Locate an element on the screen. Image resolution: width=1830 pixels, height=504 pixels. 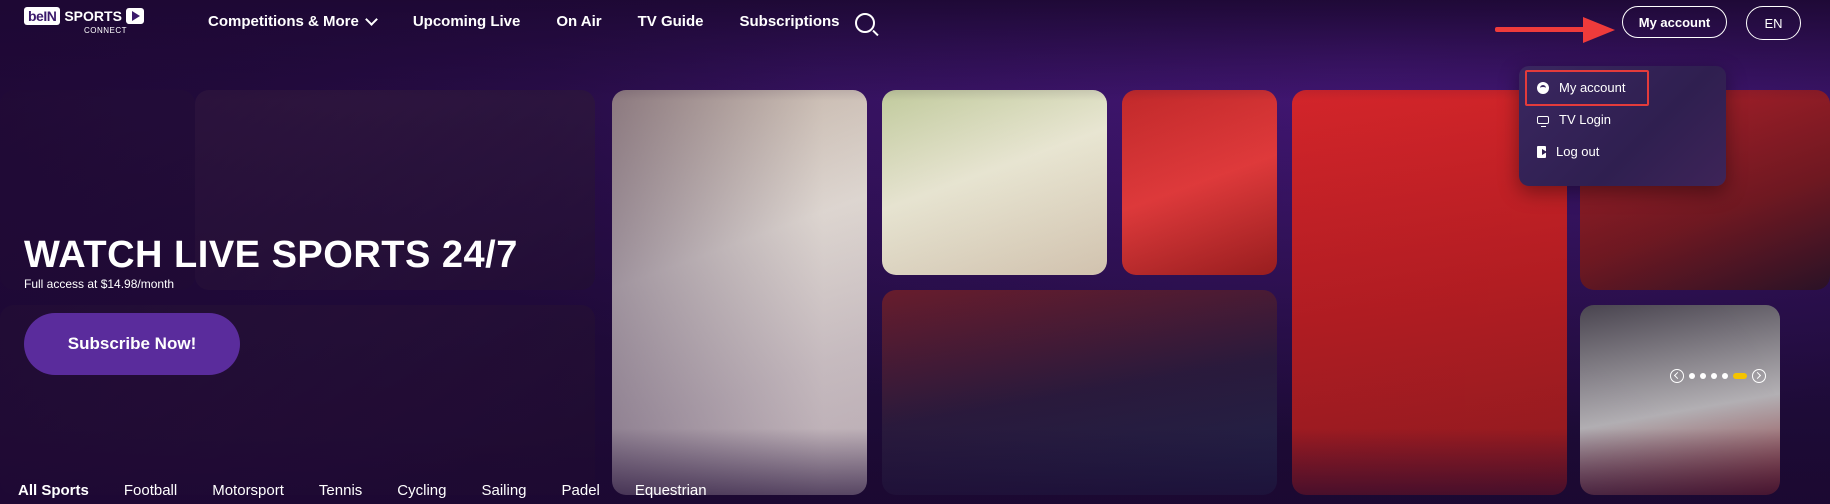
nav-item-label: On Air is located at coordinates (579, 21).